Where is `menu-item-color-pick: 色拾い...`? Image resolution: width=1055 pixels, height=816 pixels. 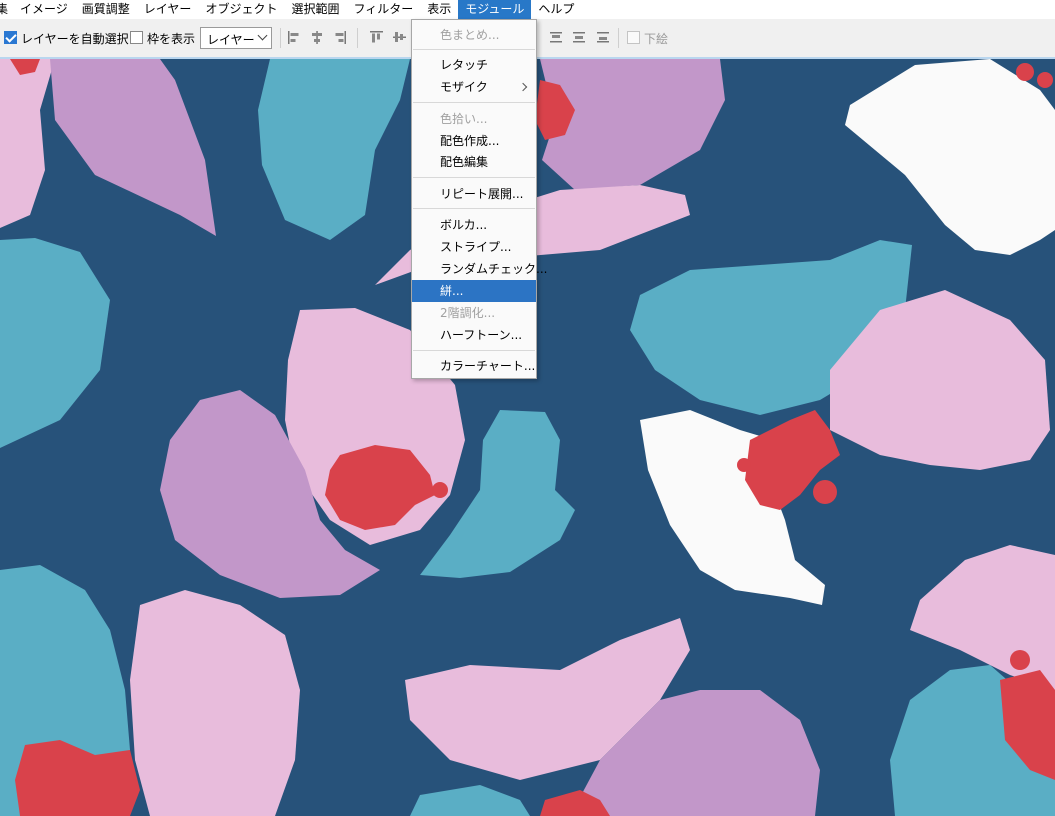
menu-item-color-pick: 色拾い... is located at coordinates (464, 119).